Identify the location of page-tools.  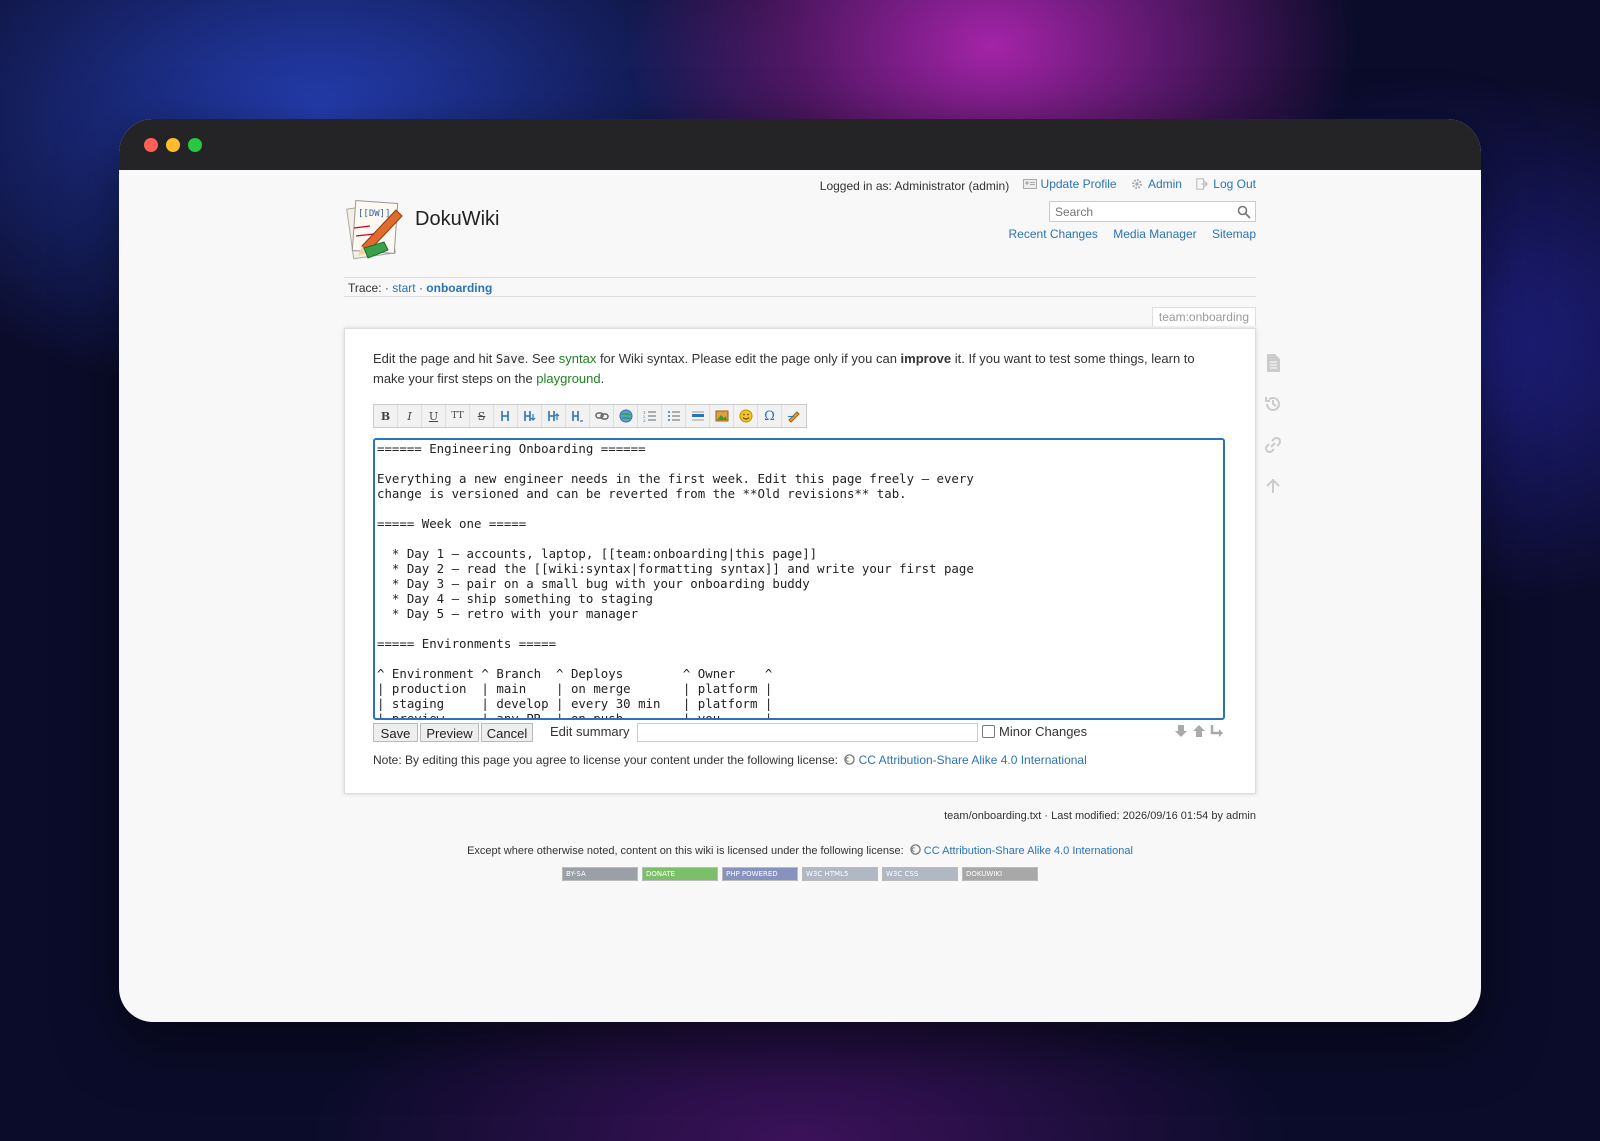
(1273, 435).